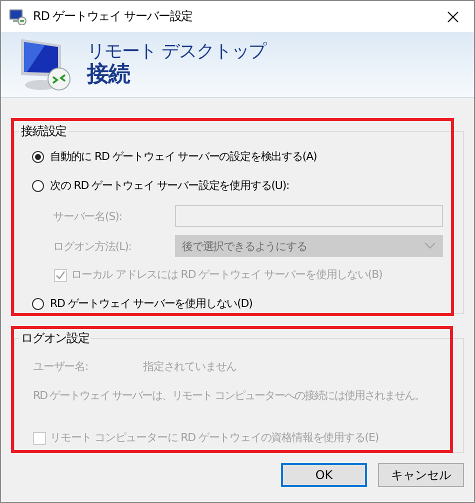  Describe the element at coordinates (113, 16) in the screenshot. I see `window-title: RD ゲートウェイ サーバー設定` at that location.